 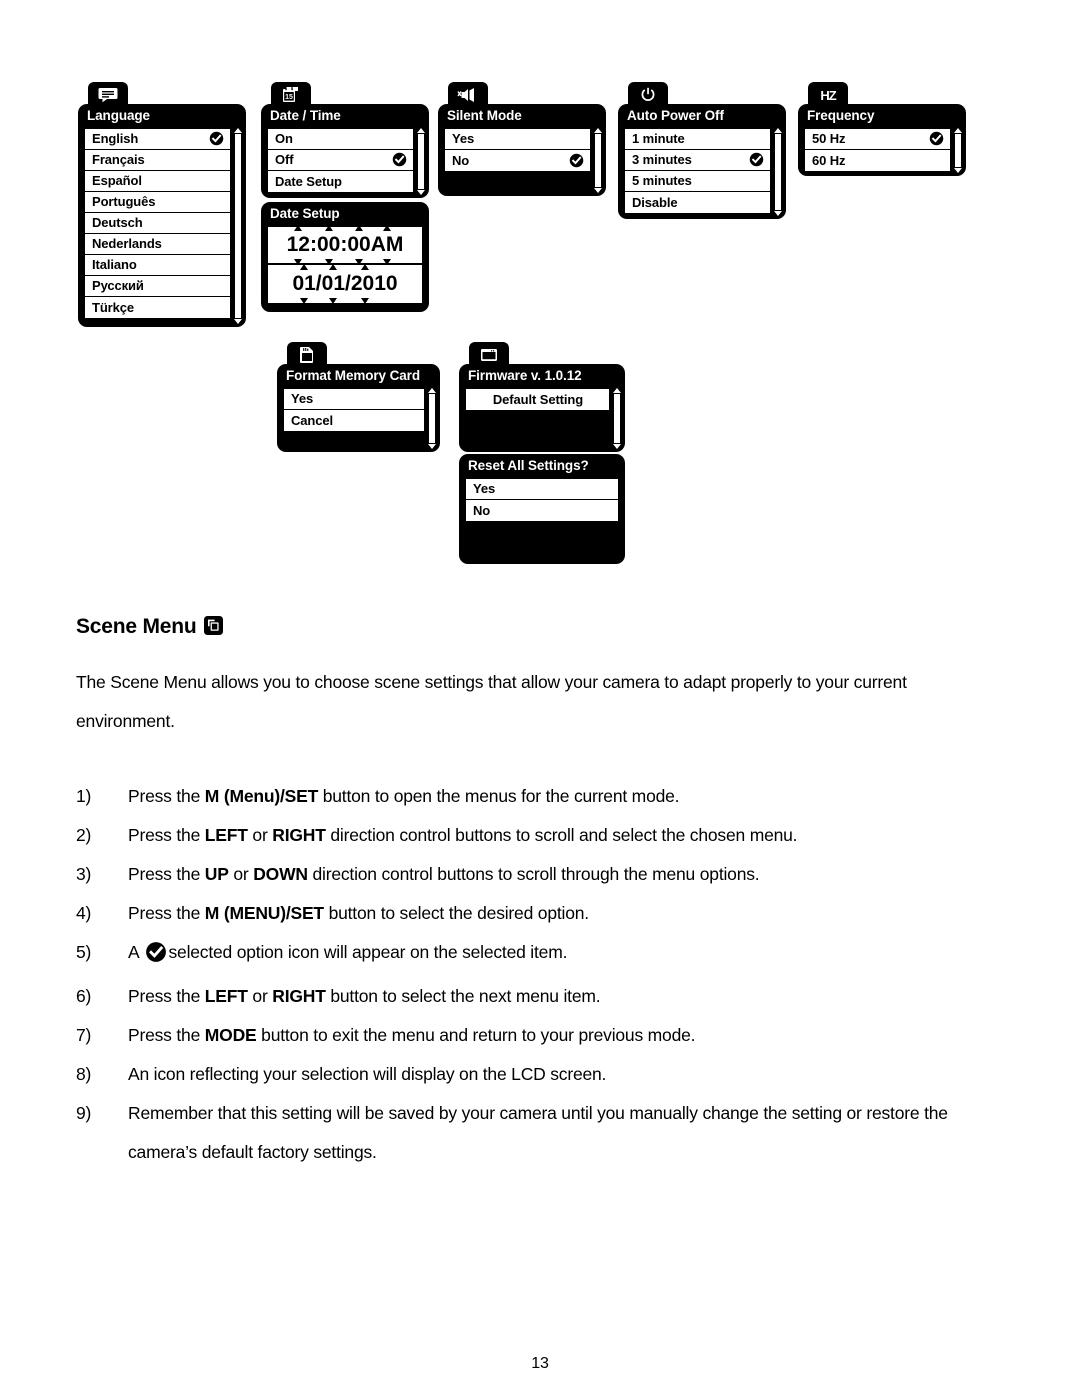 I want to click on panel-format-memory-card: Format Memory Card Yes Cancel, so click(x=358, y=408).